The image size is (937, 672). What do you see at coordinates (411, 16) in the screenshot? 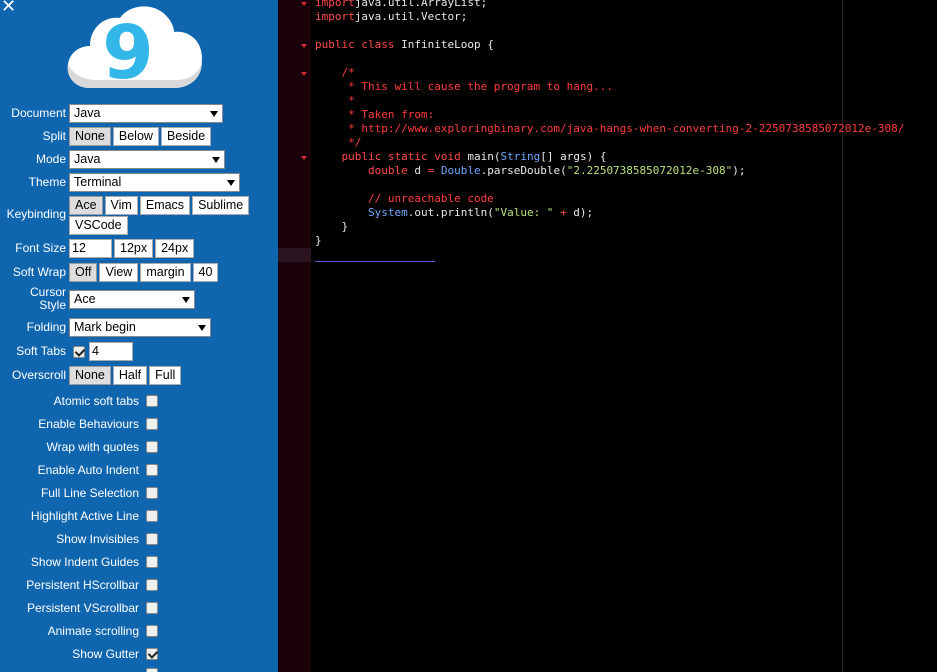
I see `code-token: java.util.Vector;` at bounding box center [411, 16].